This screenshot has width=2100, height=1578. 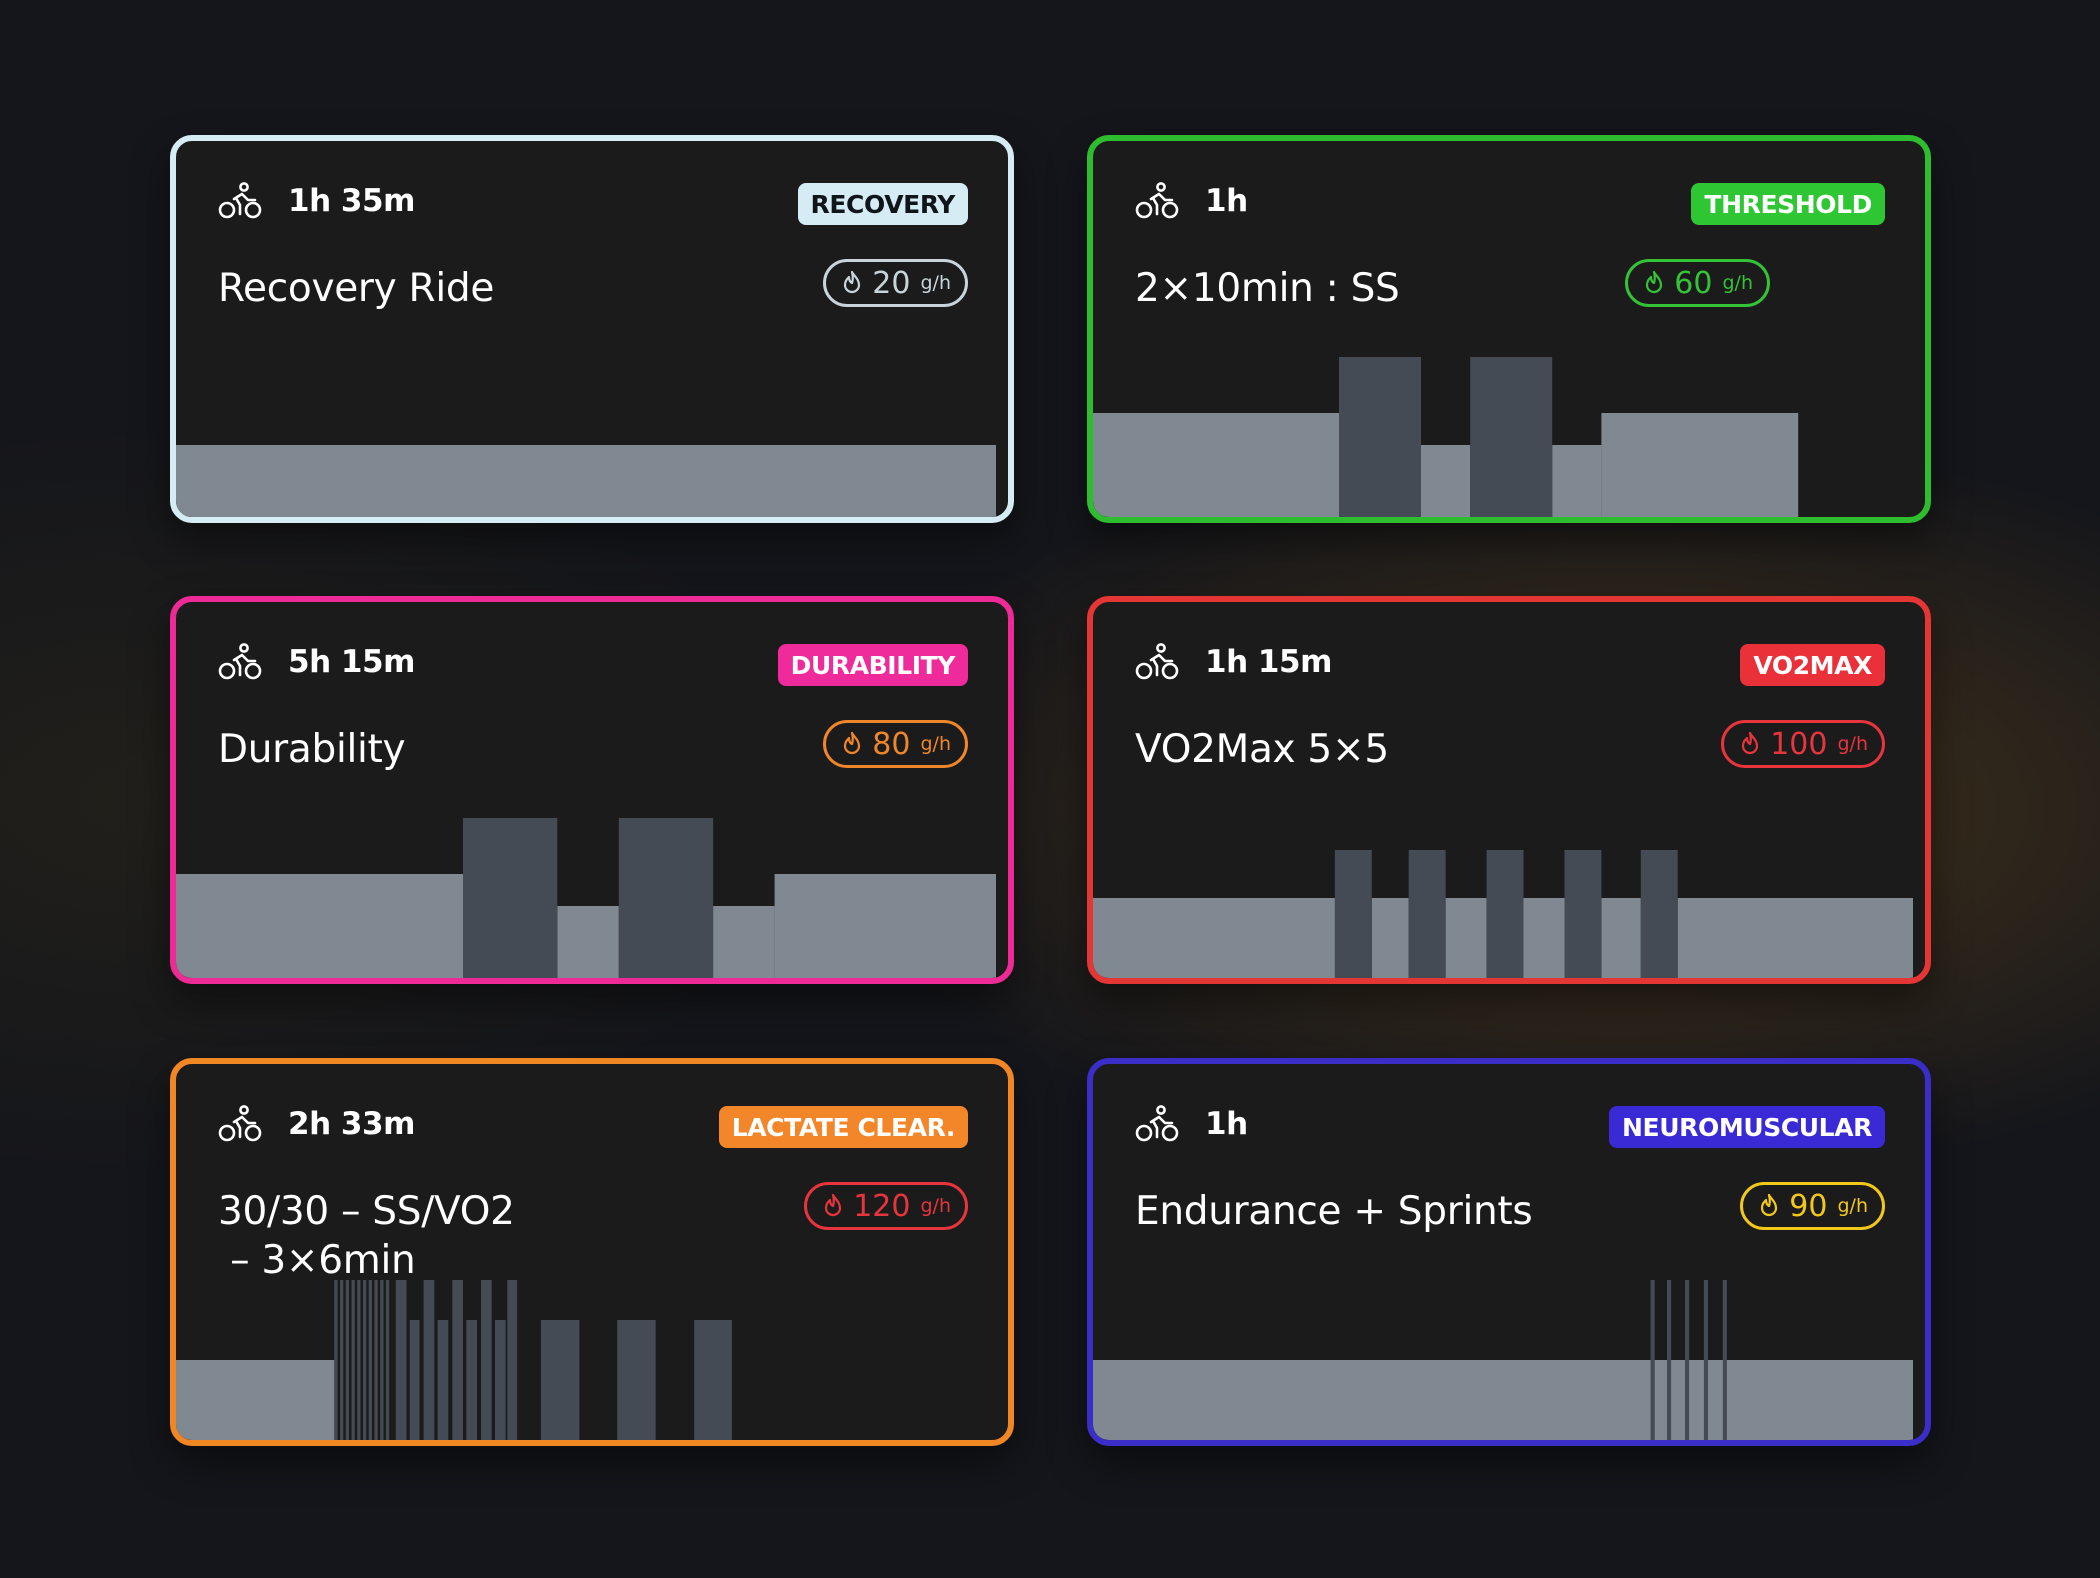 I want to click on category-badge: LACTATE CLEAR., so click(x=843, y=1127).